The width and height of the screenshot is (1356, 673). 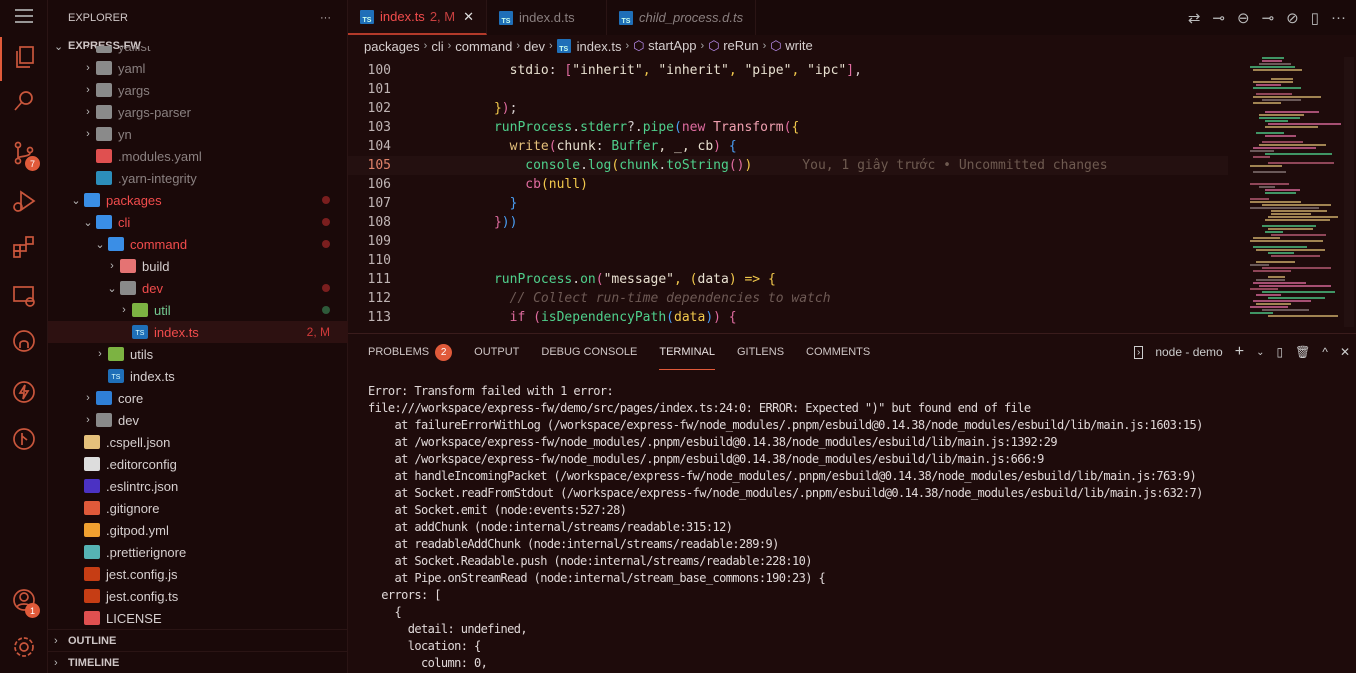 What do you see at coordinates (24, 249) in the screenshot?
I see `extensions-button` at bounding box center [24, 249].